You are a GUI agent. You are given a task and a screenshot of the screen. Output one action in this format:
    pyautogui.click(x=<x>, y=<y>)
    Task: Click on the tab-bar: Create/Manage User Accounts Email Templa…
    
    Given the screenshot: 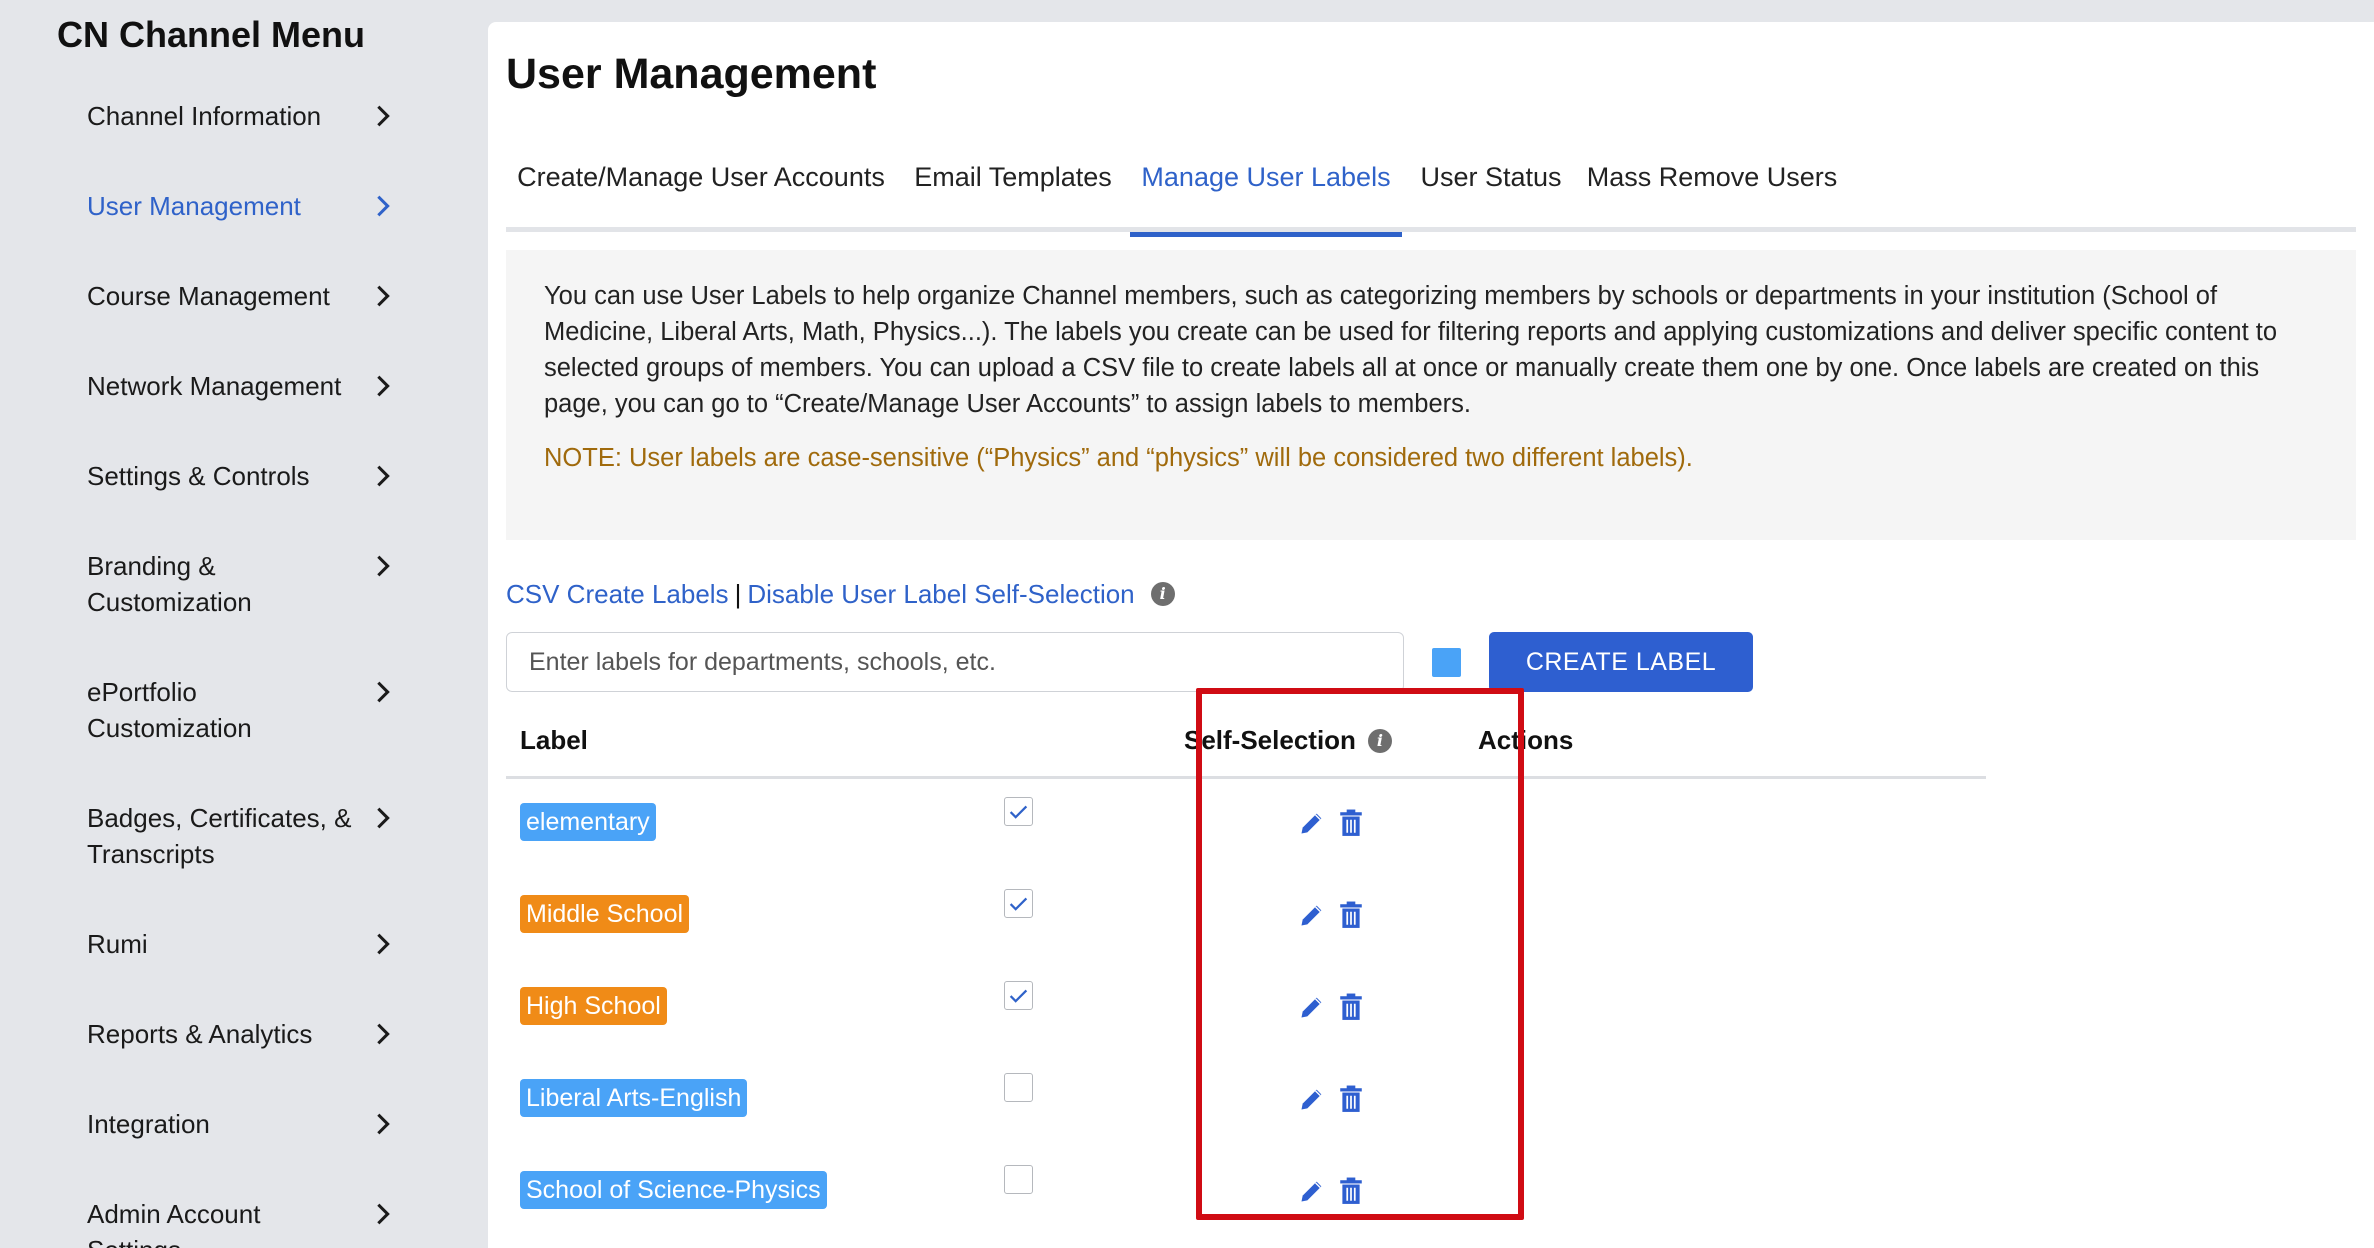 What is the action you would take?
    pyautogui.click(x=1431, y=189)
    